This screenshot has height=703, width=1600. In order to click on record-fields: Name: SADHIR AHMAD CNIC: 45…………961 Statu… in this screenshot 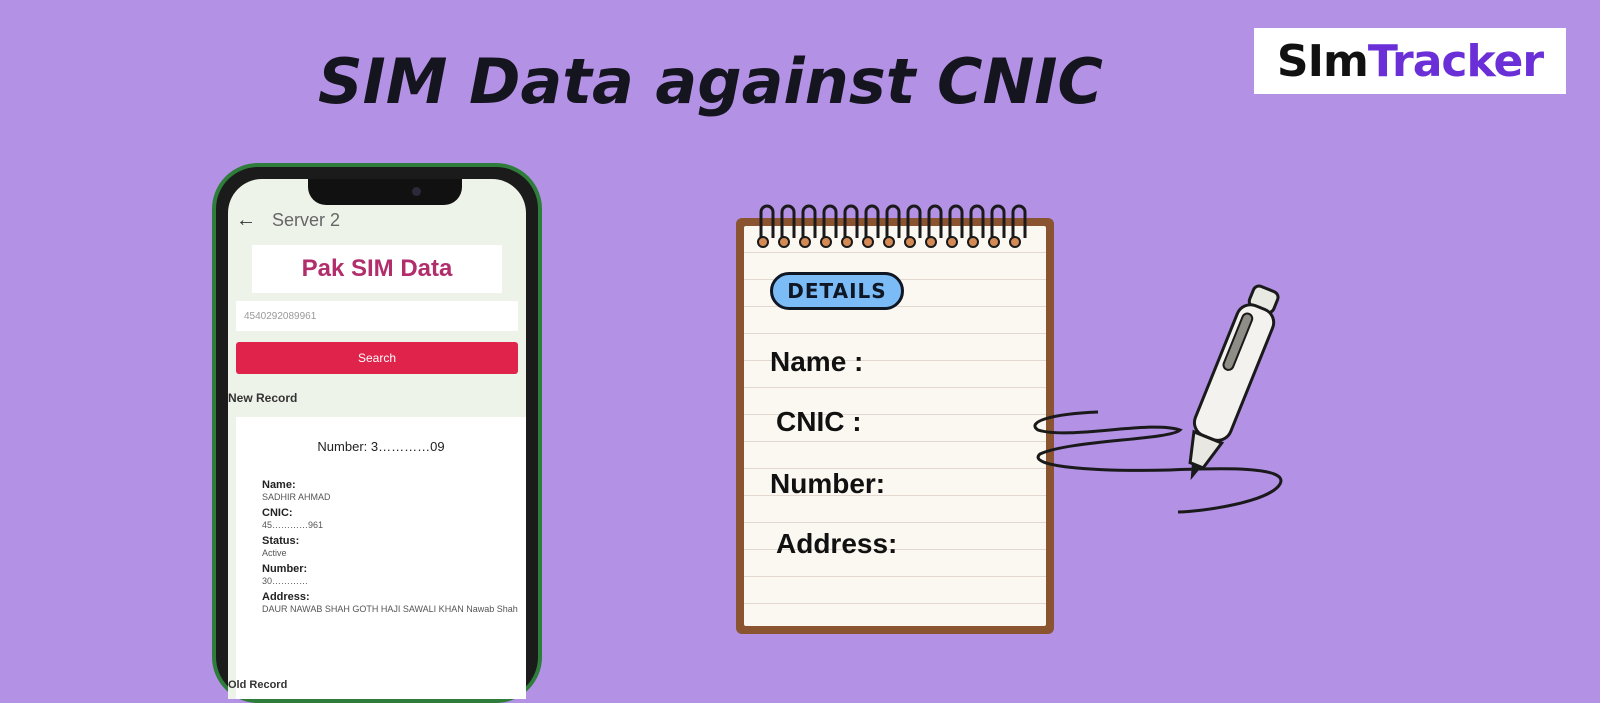, I will do `click(392, 548)`.